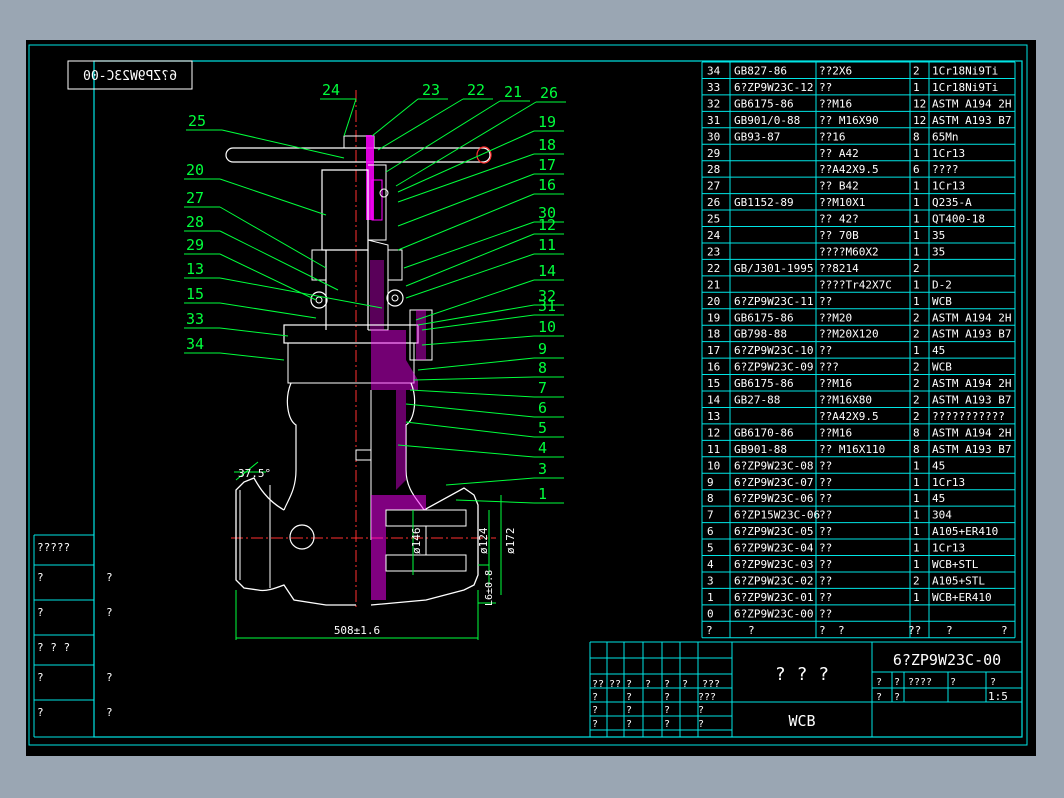 Image resolution: width=1064 pixels, height=798 pixels. I want to click on valve-body-left, so click(295, 541).